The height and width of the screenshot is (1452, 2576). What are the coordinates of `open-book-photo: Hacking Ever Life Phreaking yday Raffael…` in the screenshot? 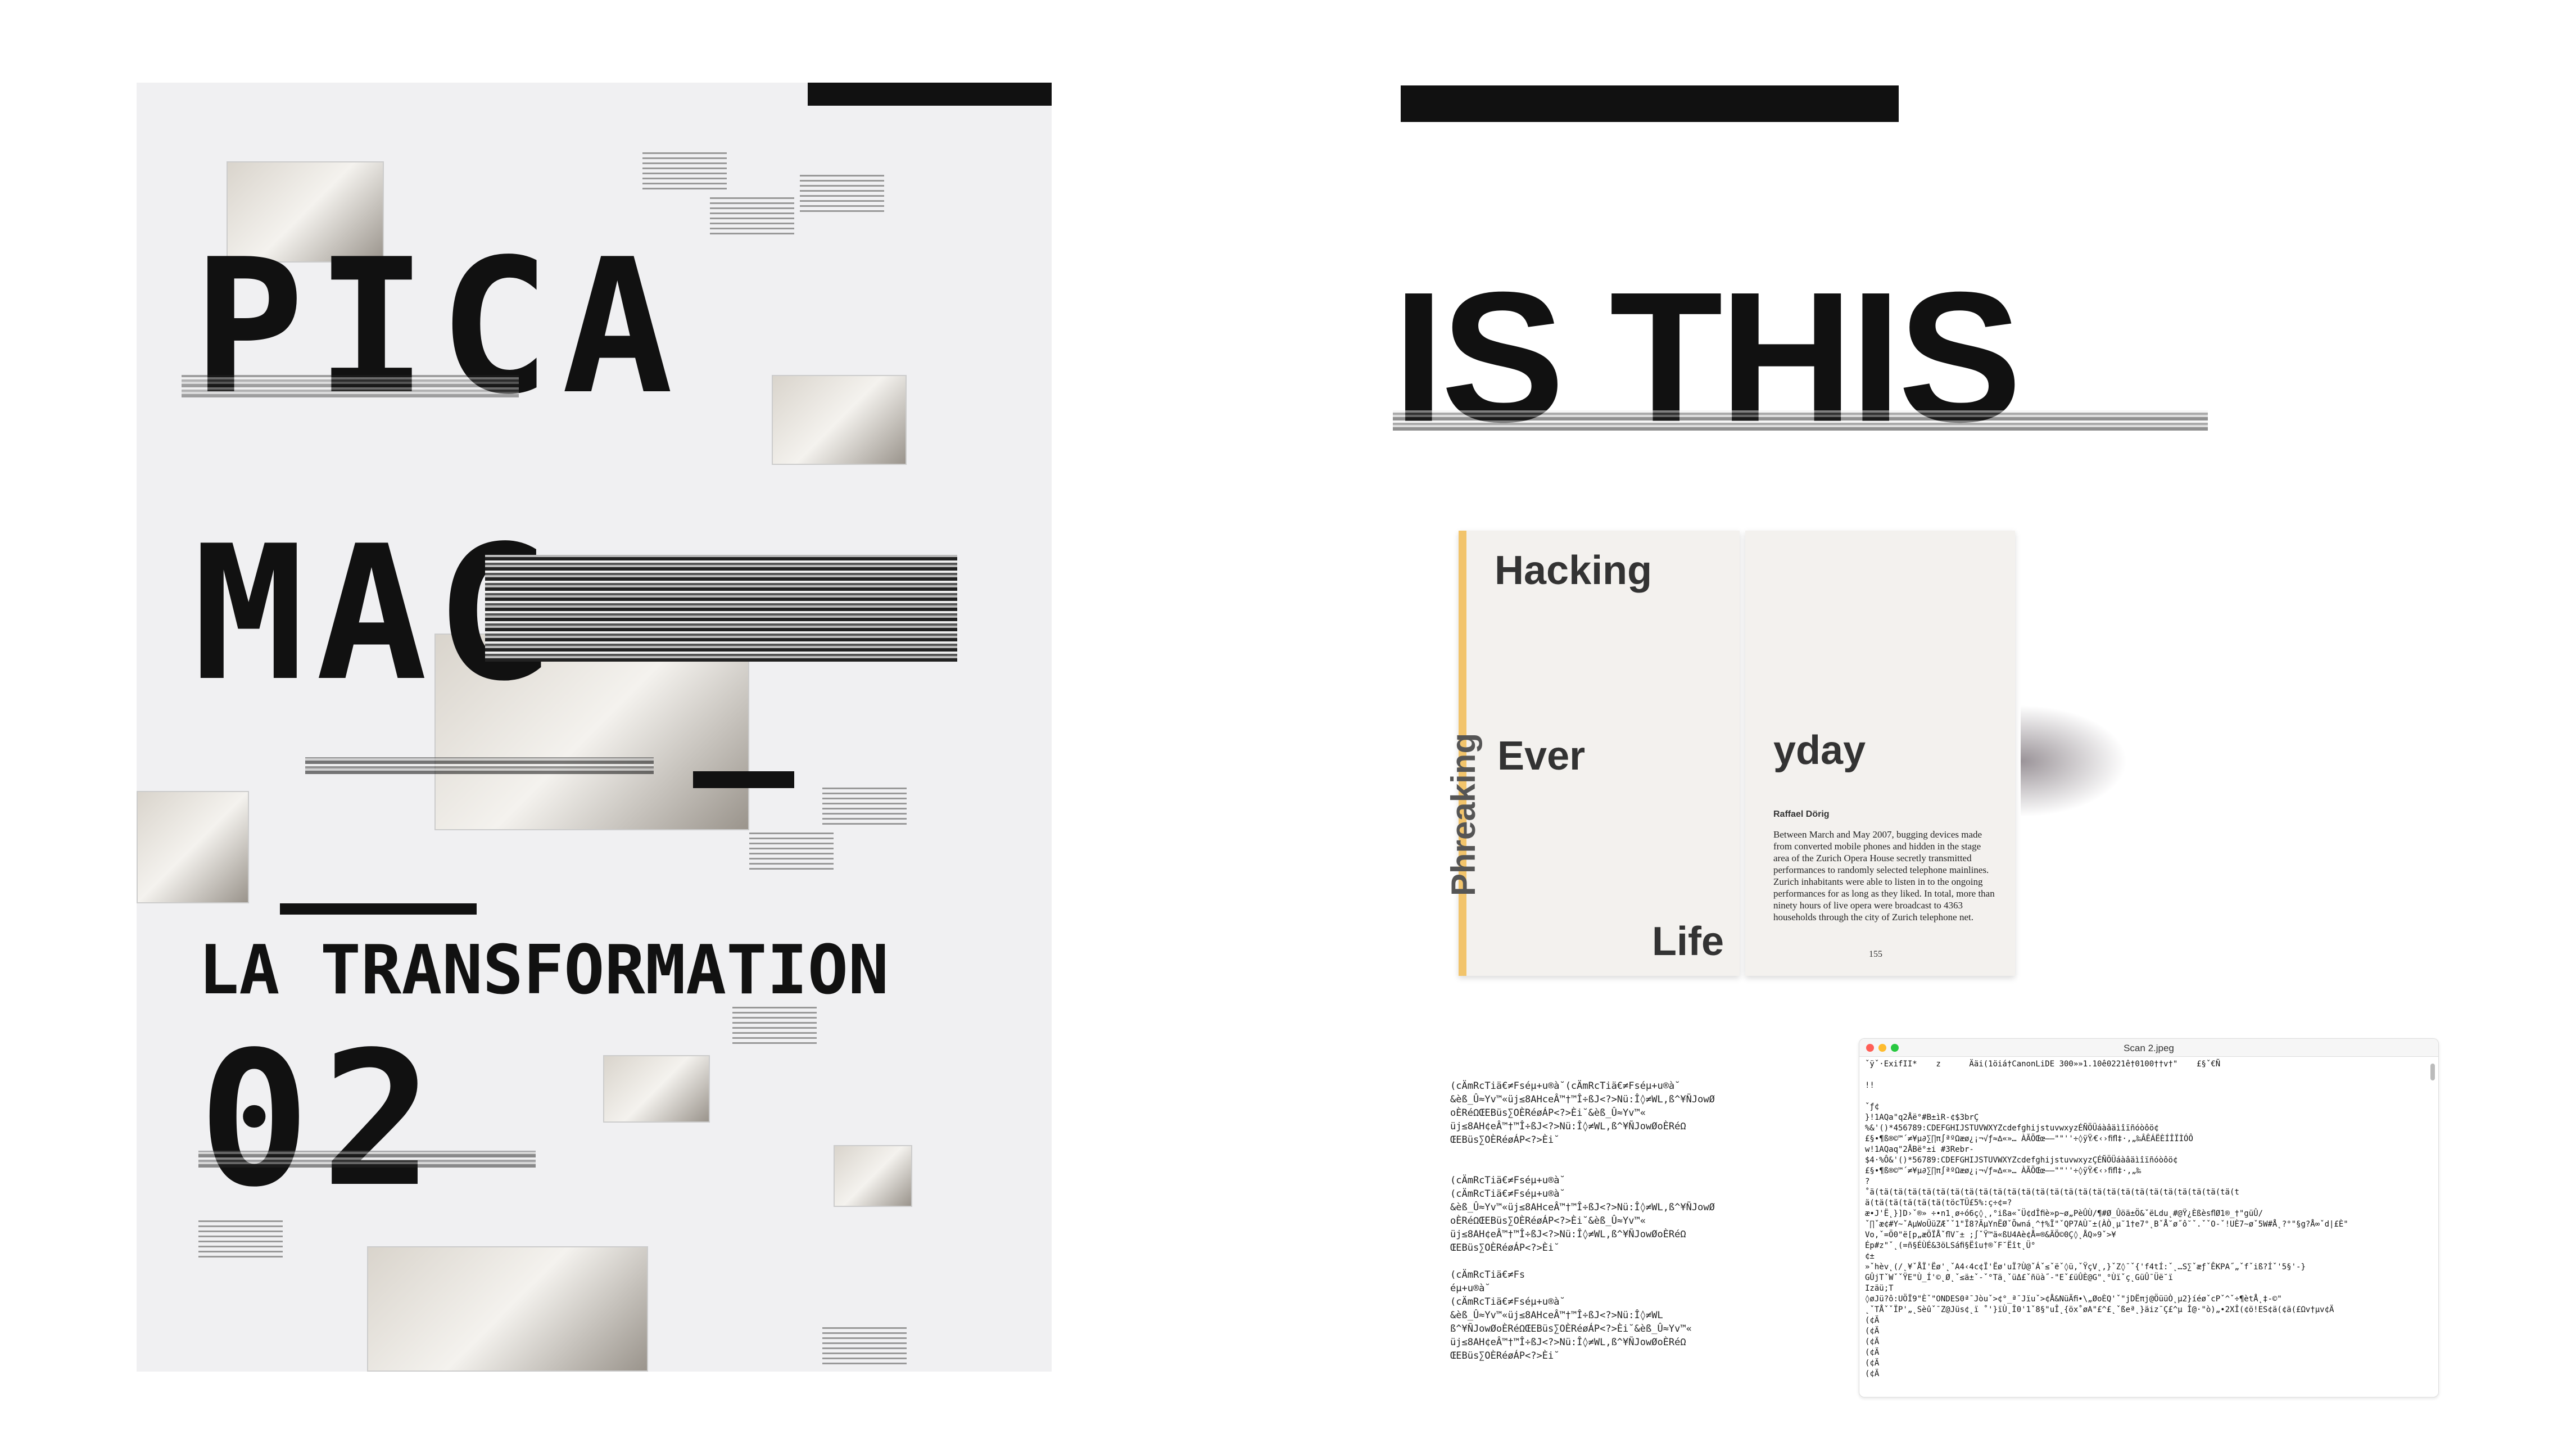 It's located at (1786, 753).